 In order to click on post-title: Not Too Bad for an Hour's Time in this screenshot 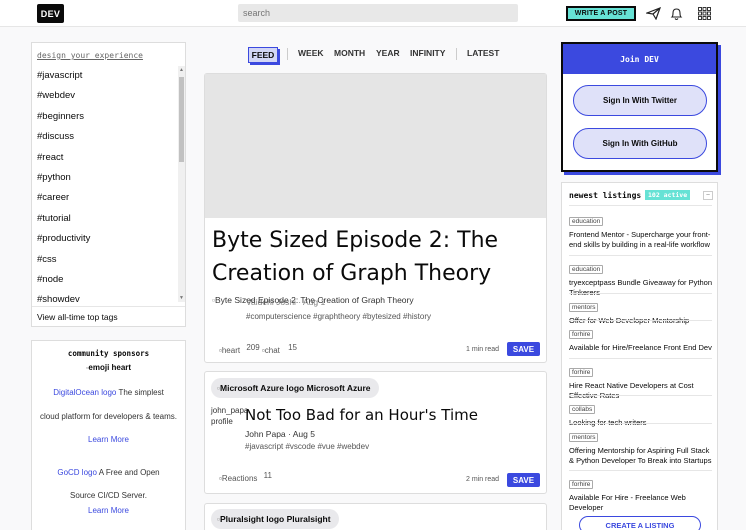, I will do `click(361, 415)`.